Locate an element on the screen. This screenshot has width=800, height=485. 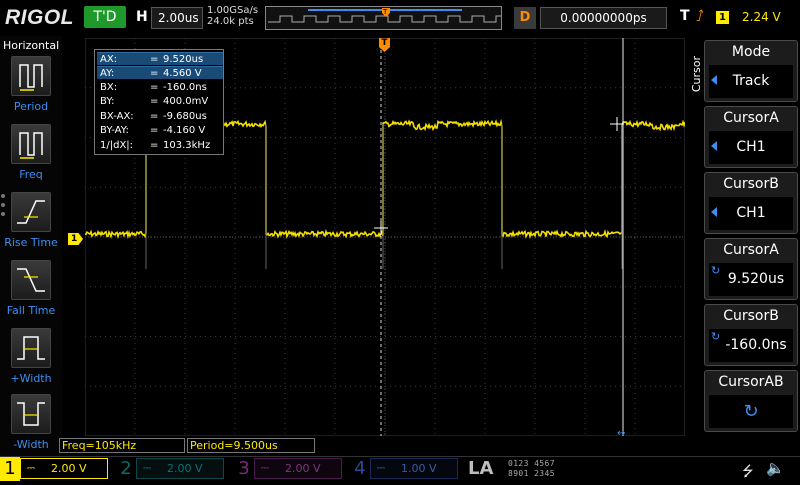
measure-freq-button: Freq is located at coordinates (31, 157).